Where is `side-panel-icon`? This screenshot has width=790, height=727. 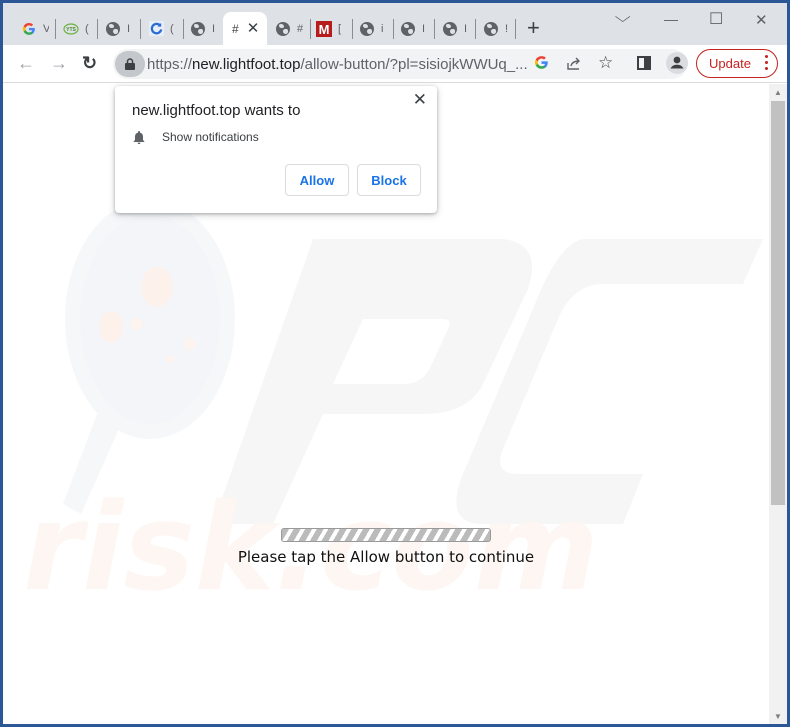
side-panel-icon is located at coordinates (644, 65).